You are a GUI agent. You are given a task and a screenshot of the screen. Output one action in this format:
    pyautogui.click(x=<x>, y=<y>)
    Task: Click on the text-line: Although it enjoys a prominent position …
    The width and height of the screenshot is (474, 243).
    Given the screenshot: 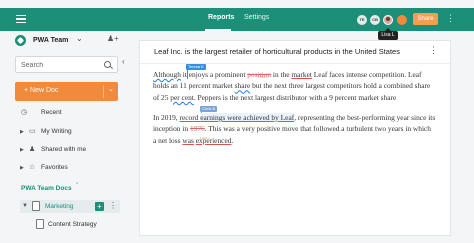 What is the action you would take?
    pyautogui.click(x=291, y=74)
    